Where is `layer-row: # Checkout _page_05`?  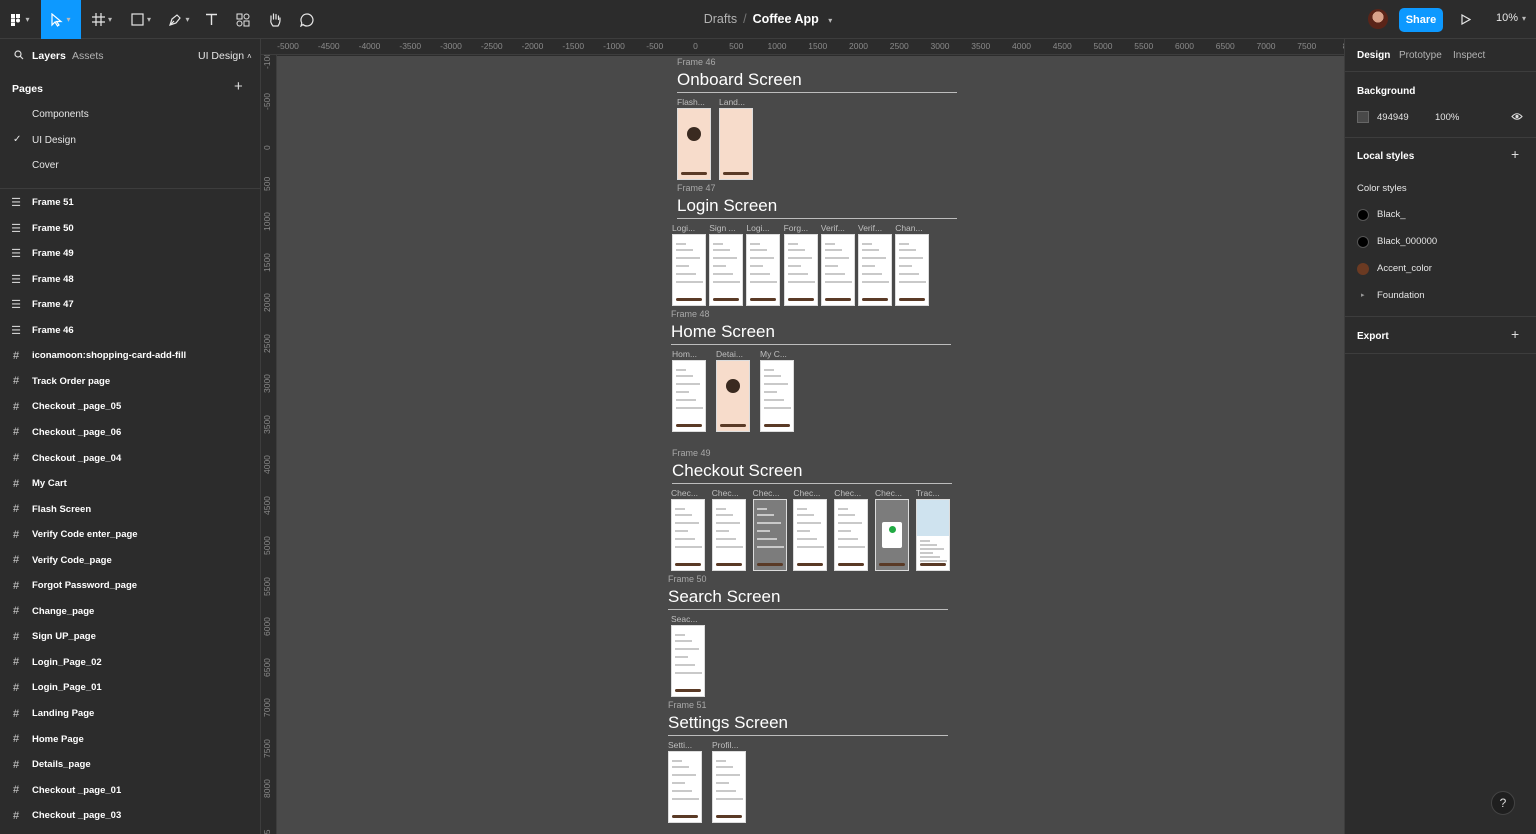
layer-row: # Checkout _page_05 is located at coordinates (130, 406).